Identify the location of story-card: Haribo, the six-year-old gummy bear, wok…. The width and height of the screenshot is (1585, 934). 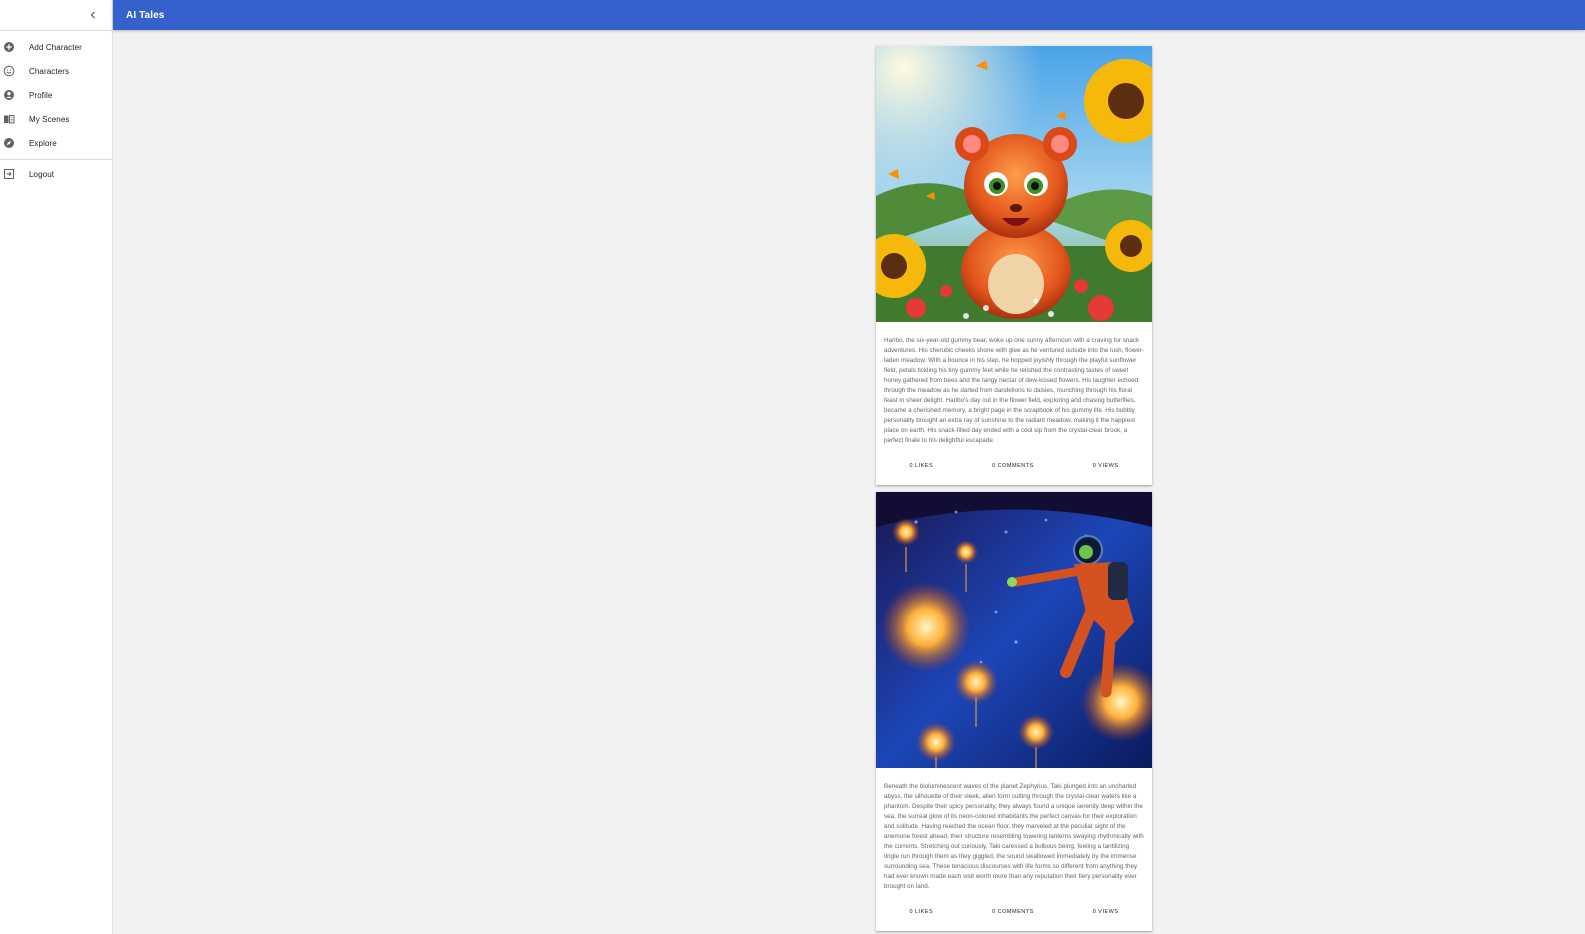
(1014, 265).